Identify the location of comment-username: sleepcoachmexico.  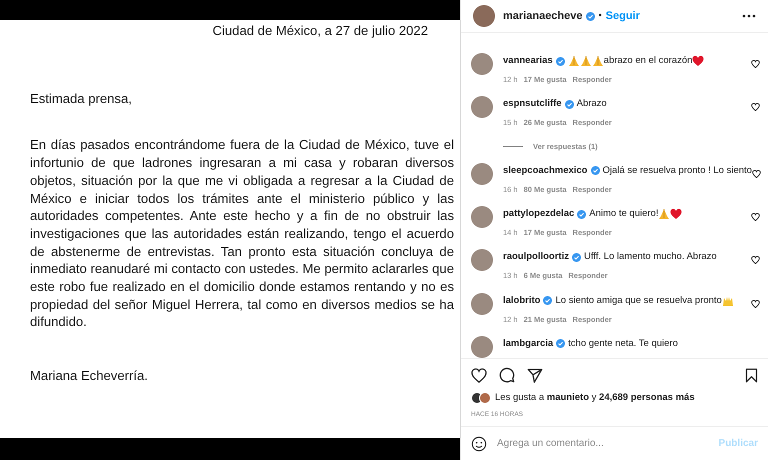
(545, 170).